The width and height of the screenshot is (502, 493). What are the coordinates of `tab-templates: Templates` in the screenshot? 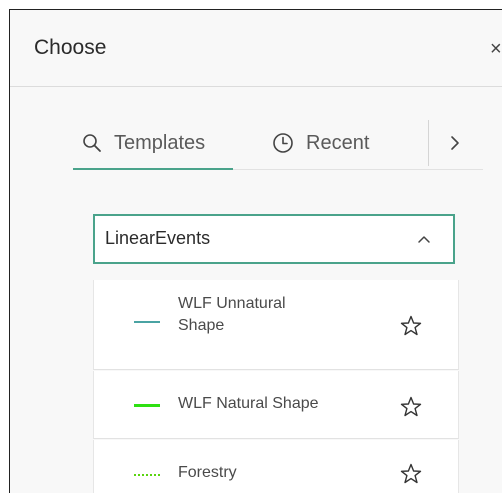 It's located at (143, 143).